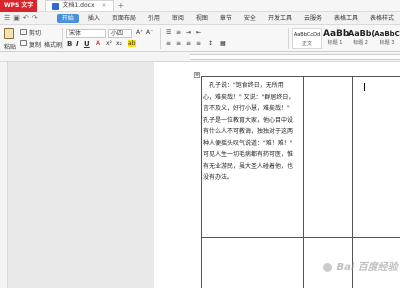 The height and width of the screenshot is (288, 400). What do you see at coordinates (280, 18) in the screenshot?
I see `tab-developer: 开发工具` at bounding box center [280, 18].